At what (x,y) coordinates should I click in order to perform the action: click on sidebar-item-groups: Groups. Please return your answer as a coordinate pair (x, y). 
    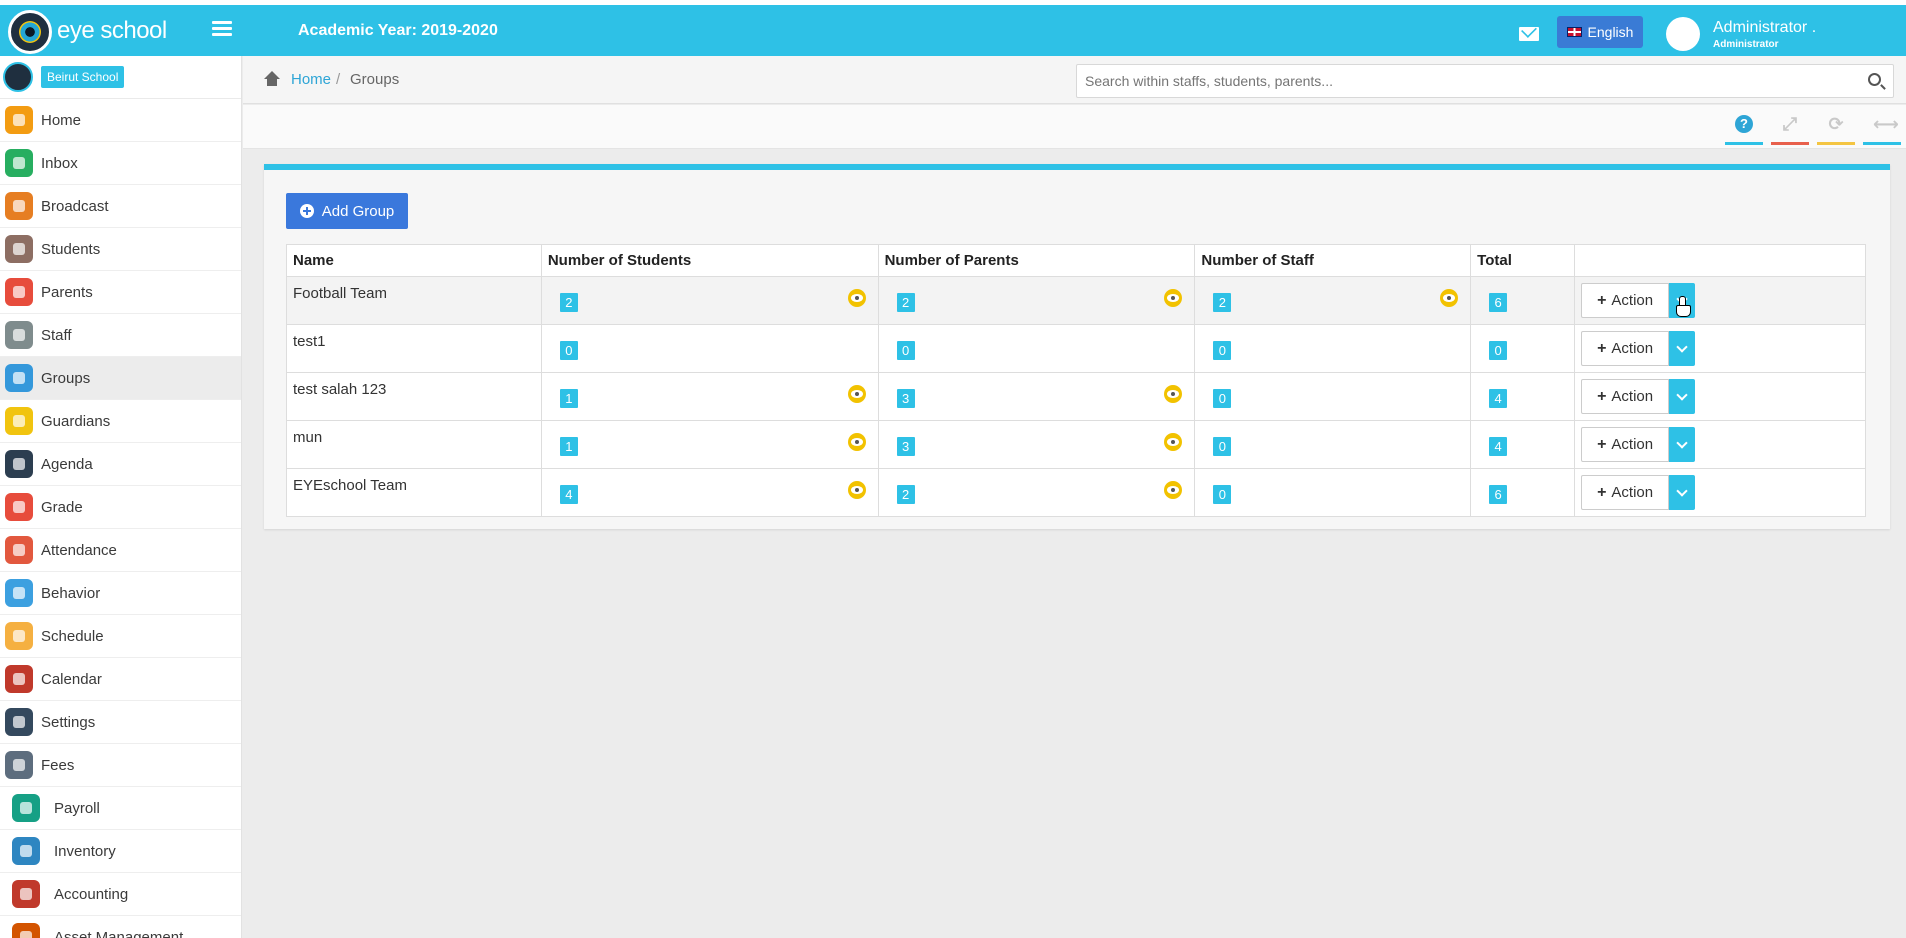
    Looking at the image, I should click on (120, 378).